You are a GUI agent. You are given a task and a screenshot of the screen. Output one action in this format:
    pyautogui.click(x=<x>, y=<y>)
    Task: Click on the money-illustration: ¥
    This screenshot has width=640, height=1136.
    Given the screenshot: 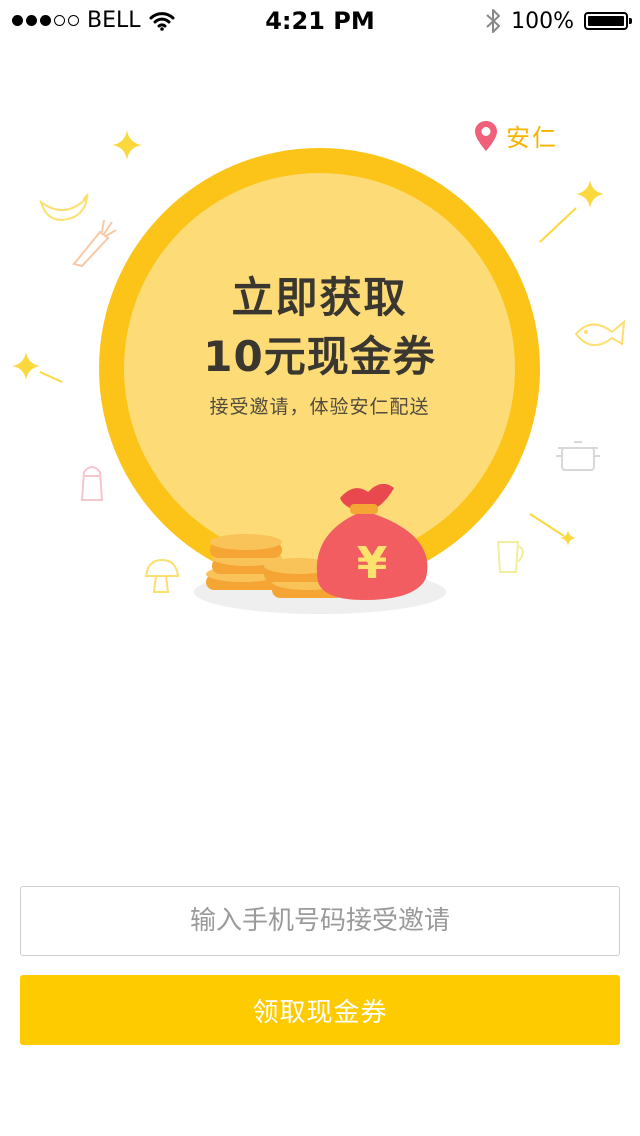 What is the action you would take?
    pyautogui.click(x=320, y=548)
    